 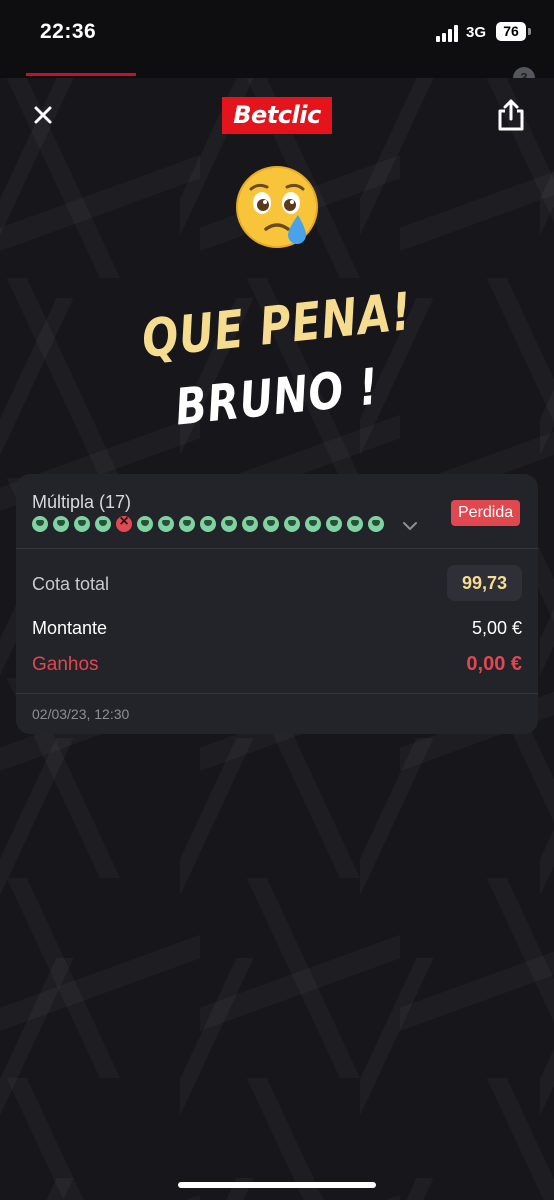 I want to click on home-indicator, so click(x=277, y=1185).